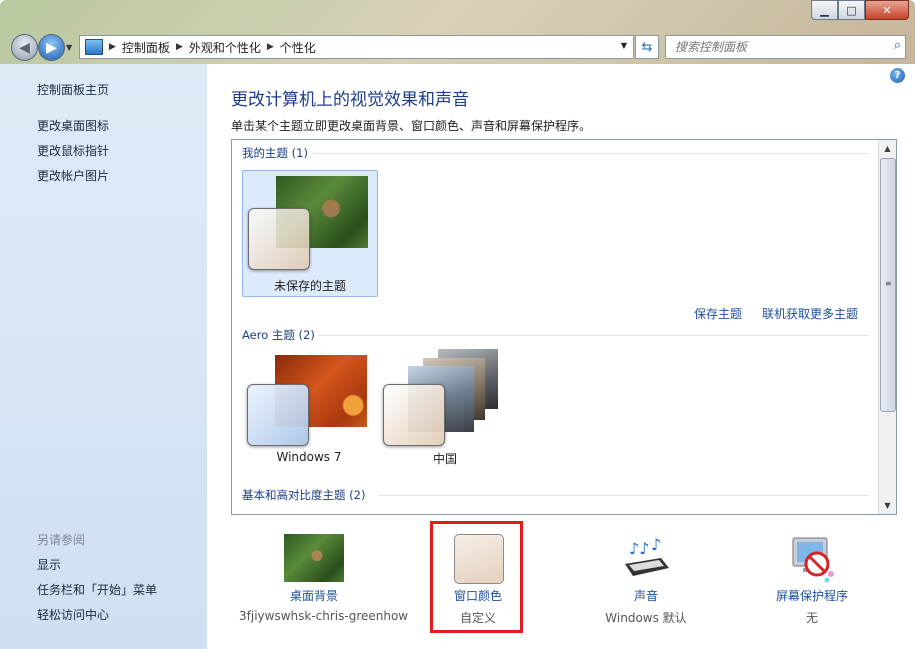 The height and width of the screenshot is (649, 915). Describe the element at coordinates (304, 495) in the screenshot. I see `group-basic-themes: 基本和高对比度主题 (2)` at that location.